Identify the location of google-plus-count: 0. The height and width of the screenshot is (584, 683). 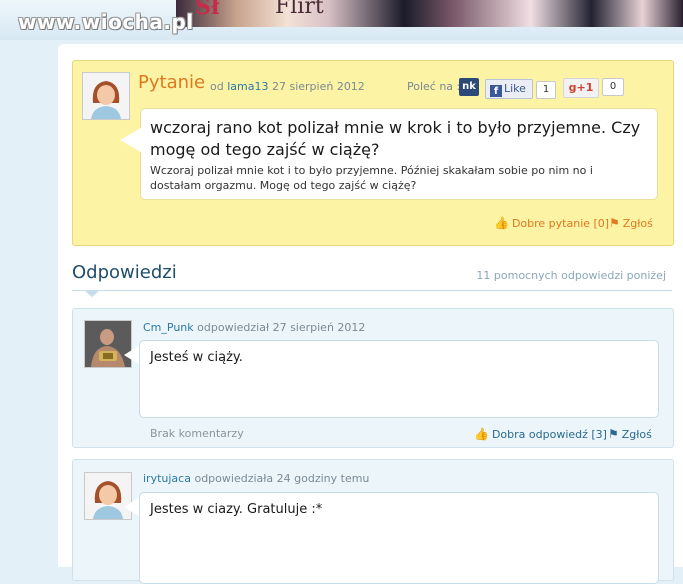
(613, 87).